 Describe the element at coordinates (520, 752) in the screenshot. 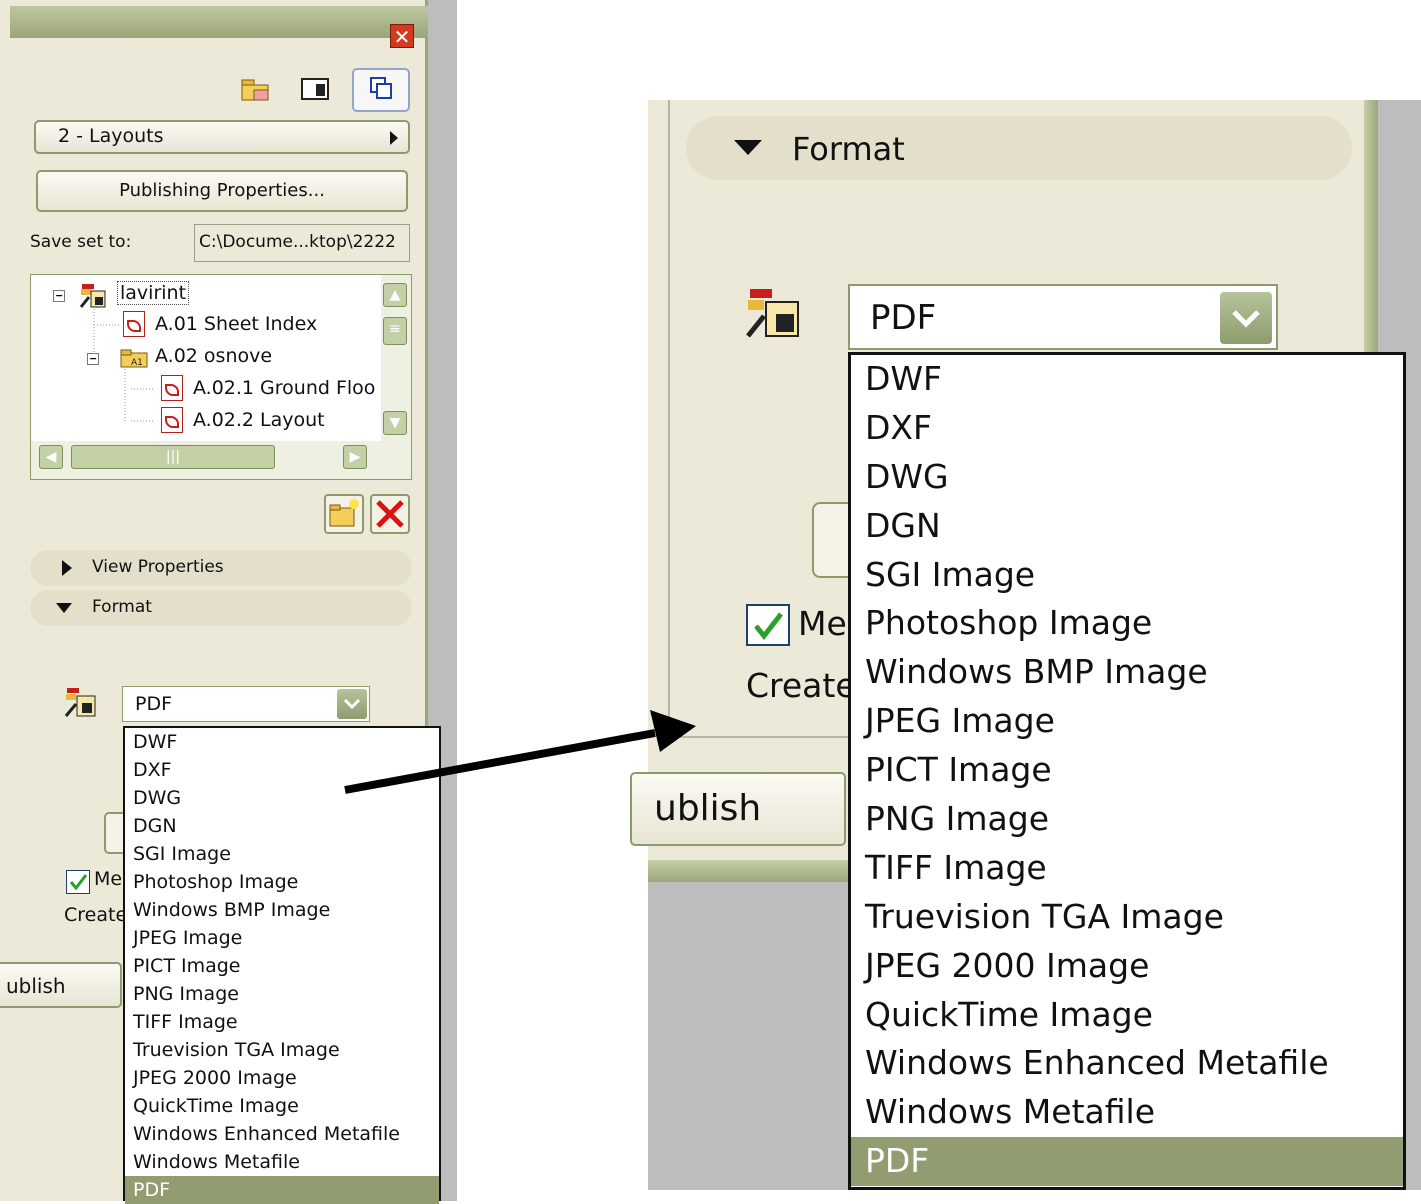

I see `zoom-arrow` at that location.